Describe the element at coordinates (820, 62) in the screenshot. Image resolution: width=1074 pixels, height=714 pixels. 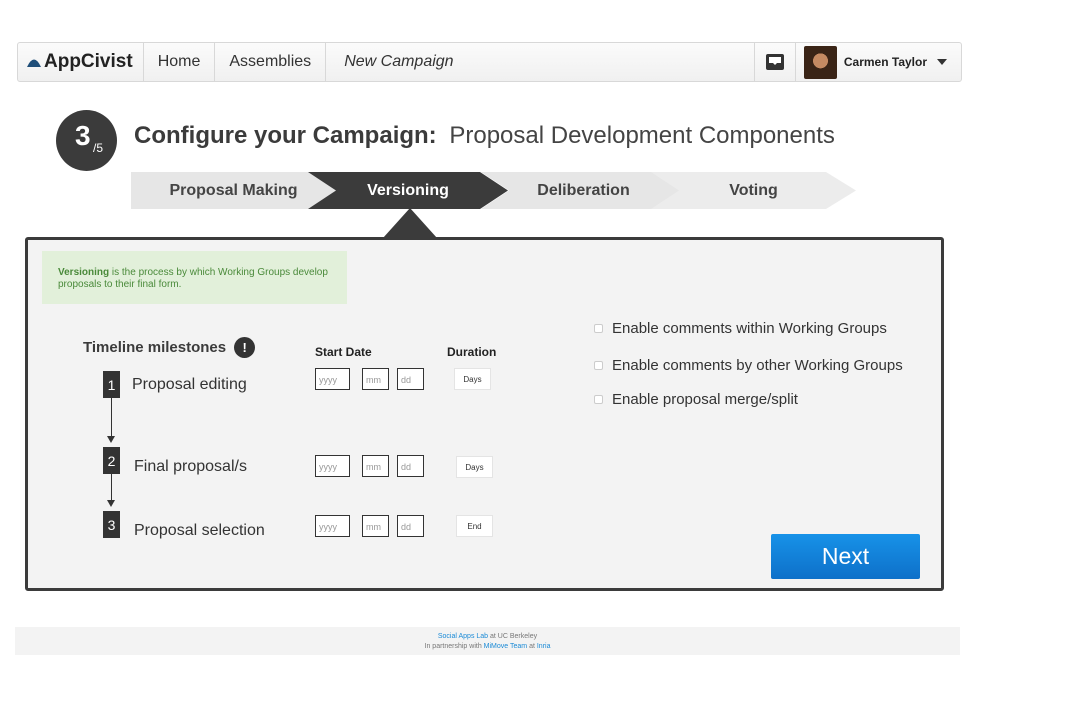
I see `avatar` at that location.